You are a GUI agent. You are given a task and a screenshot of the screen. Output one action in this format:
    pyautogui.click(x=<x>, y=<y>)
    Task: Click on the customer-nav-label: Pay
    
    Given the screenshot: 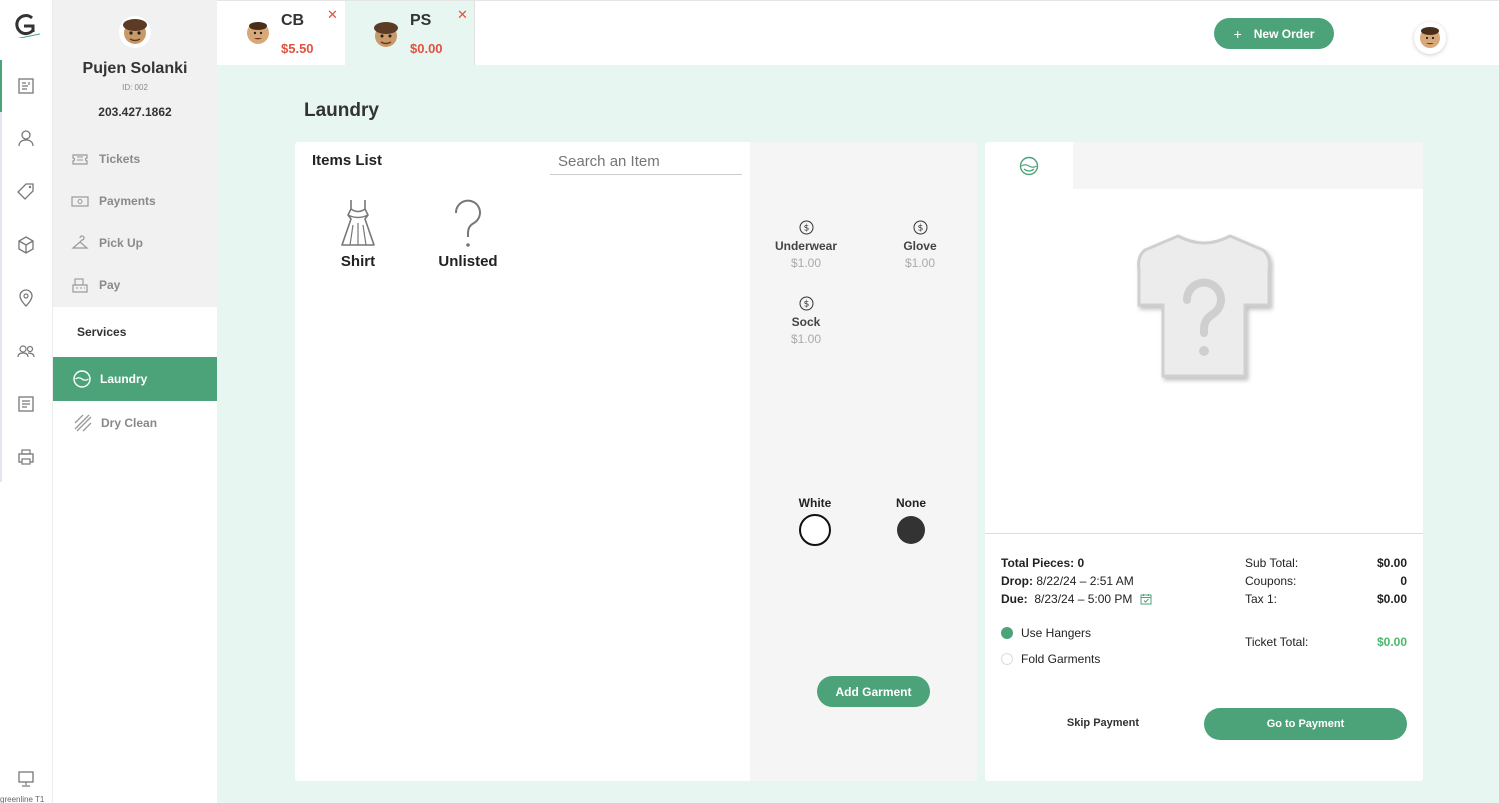 What is the action you would take?
    pyautogui.click(x=110, y=285)
    